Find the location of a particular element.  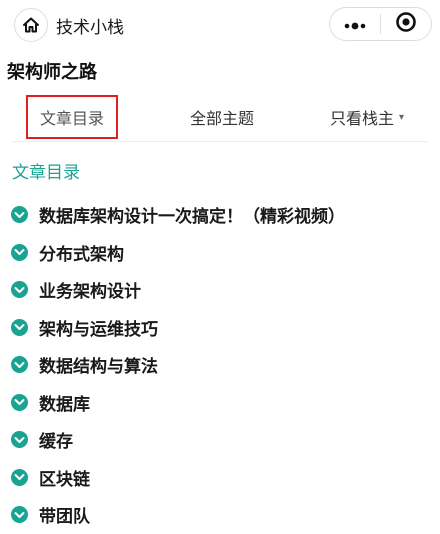

tab-label: 只看栈主 is located at coordinates (362, 118).